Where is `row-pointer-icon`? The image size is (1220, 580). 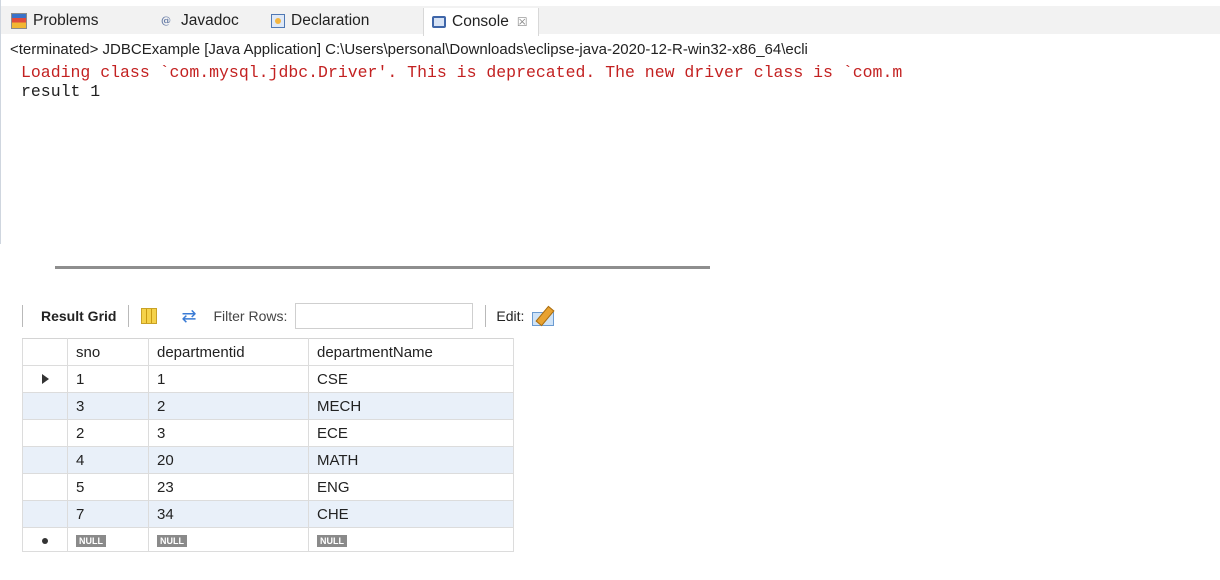 row-pointer-icon is located at coordinates (45, 378).